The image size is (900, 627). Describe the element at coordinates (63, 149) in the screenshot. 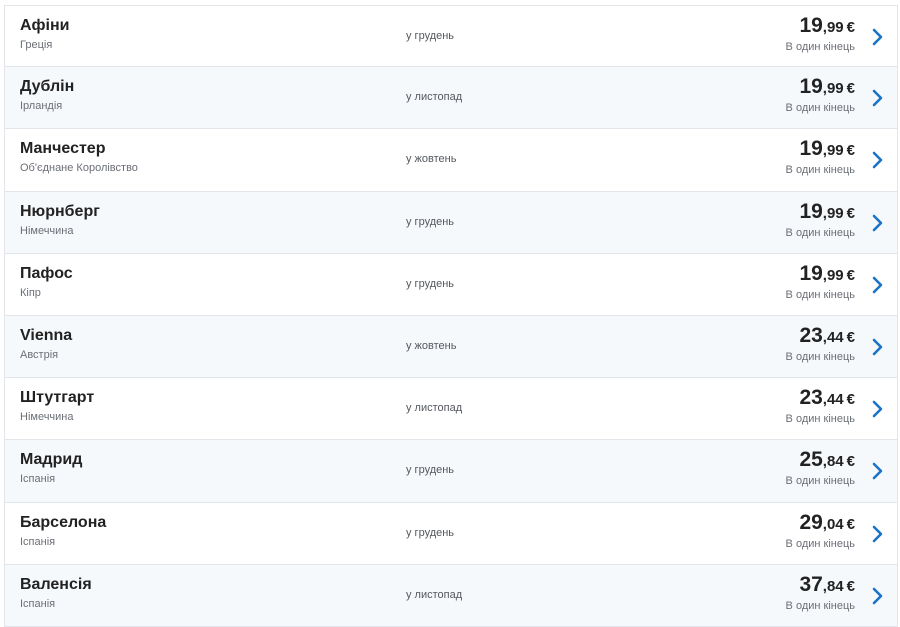

I see `city-name: Манчестер` at that location.